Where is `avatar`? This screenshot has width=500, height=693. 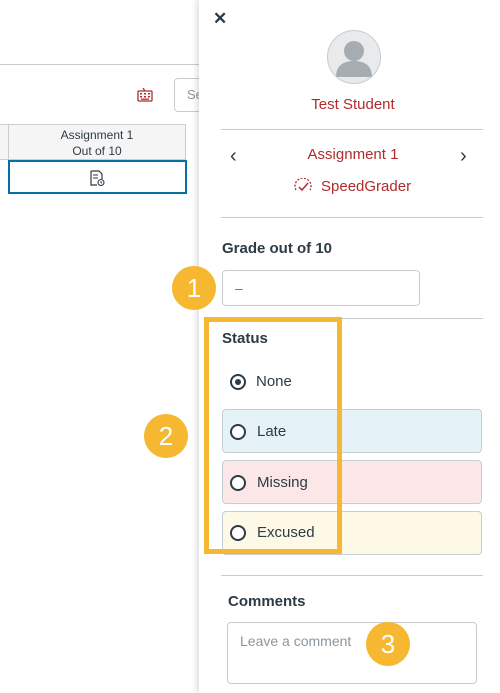 avatar is located at coordinates (354, 57).